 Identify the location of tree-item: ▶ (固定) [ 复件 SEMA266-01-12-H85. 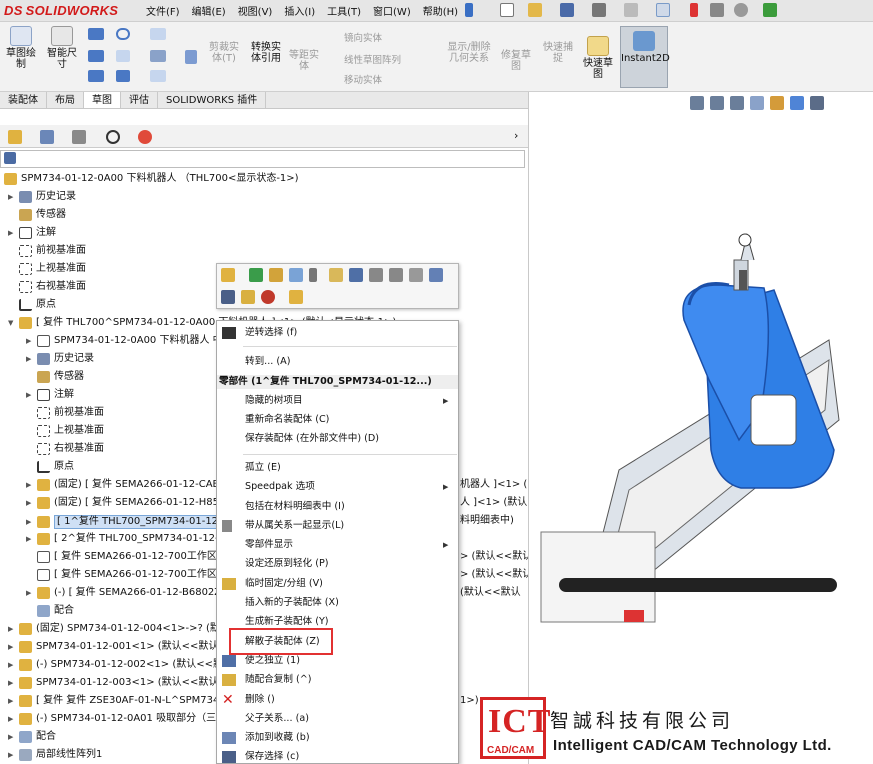
(122, 503).